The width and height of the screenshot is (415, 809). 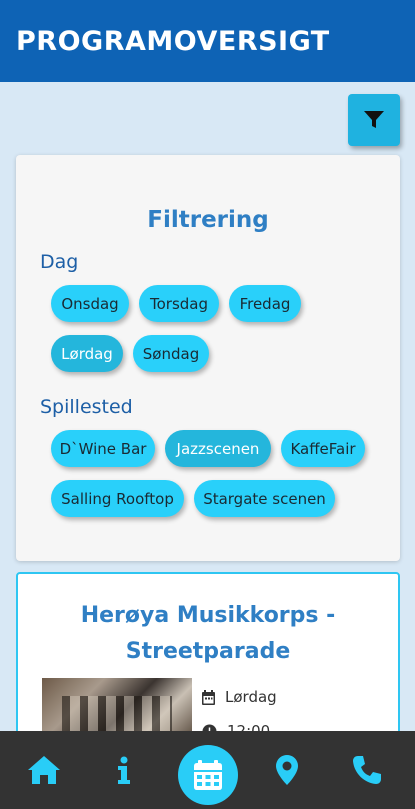 I want to click on filter-button, so click(x=374, y=120).